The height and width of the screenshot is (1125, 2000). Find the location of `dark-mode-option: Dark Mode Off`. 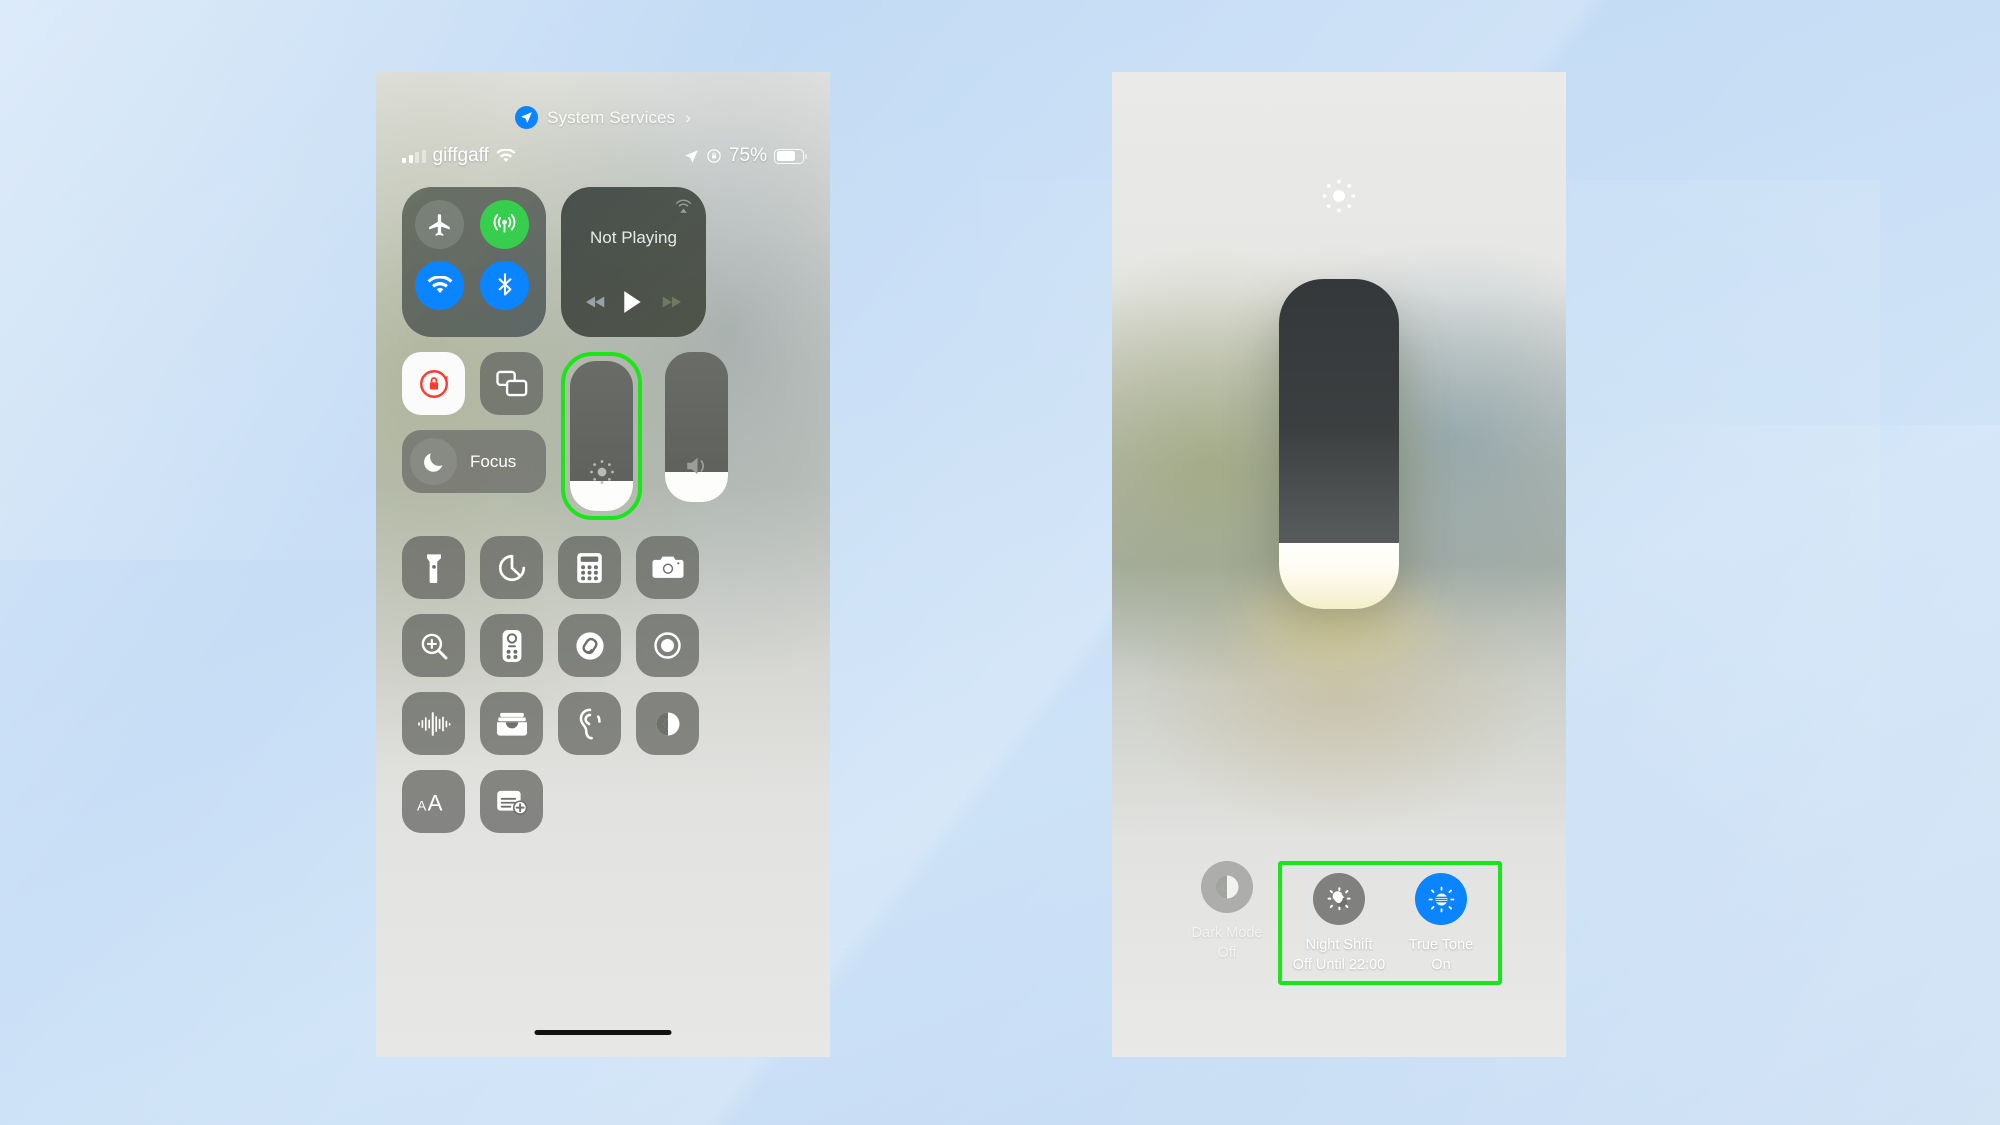

dark-mode-option: Dark Mode Off is located at coordinates (1227, 911).